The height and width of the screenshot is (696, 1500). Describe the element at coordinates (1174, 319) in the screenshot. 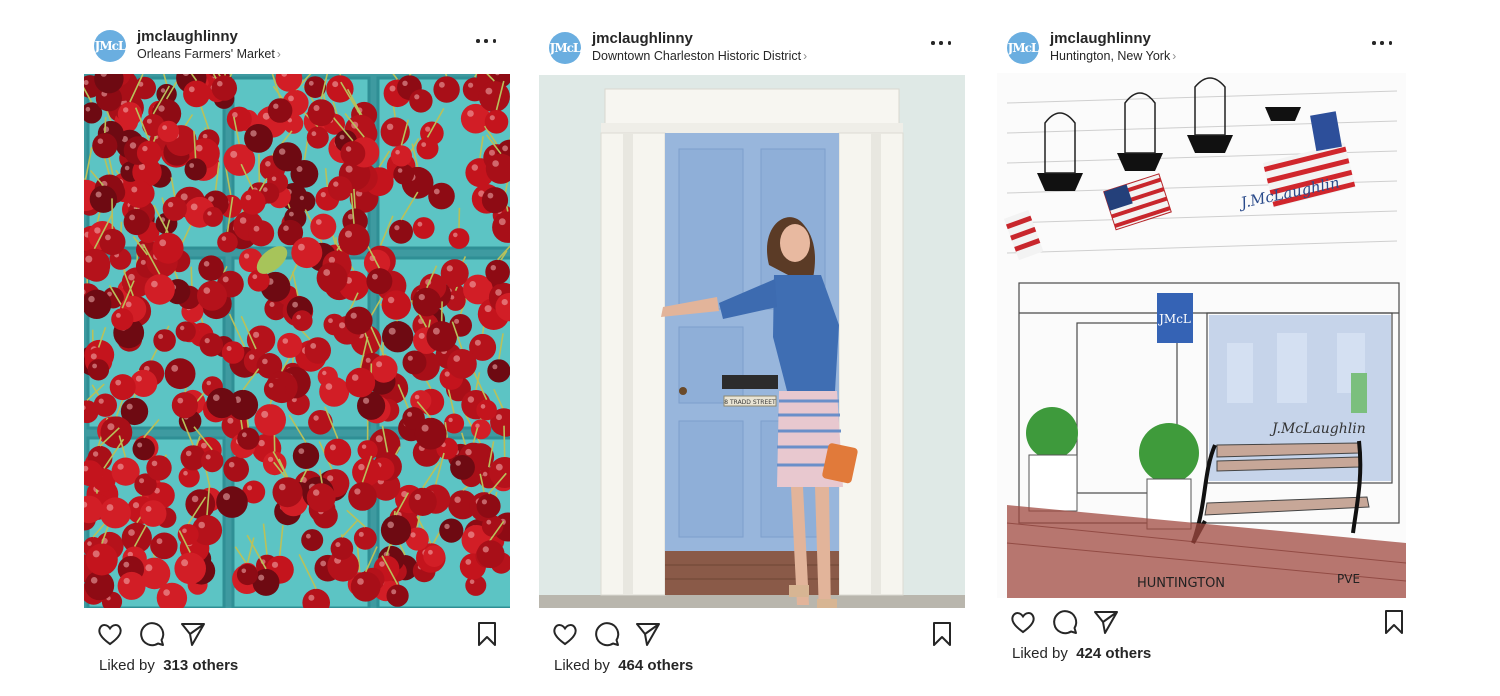

I see `store-logo-text: JMcL` at that location.